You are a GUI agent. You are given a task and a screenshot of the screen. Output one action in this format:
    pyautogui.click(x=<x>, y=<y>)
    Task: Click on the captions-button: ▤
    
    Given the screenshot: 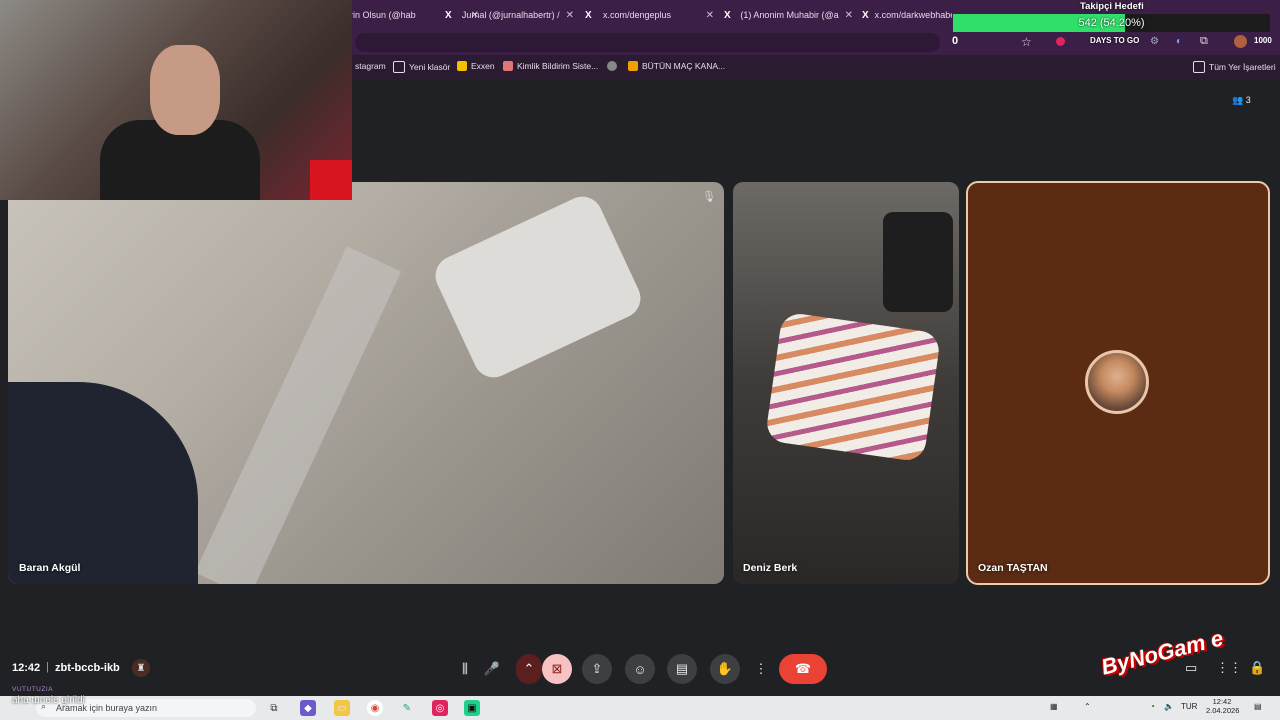 What is the action you would take?
    pyautogui.click(x=682, y=669)
    